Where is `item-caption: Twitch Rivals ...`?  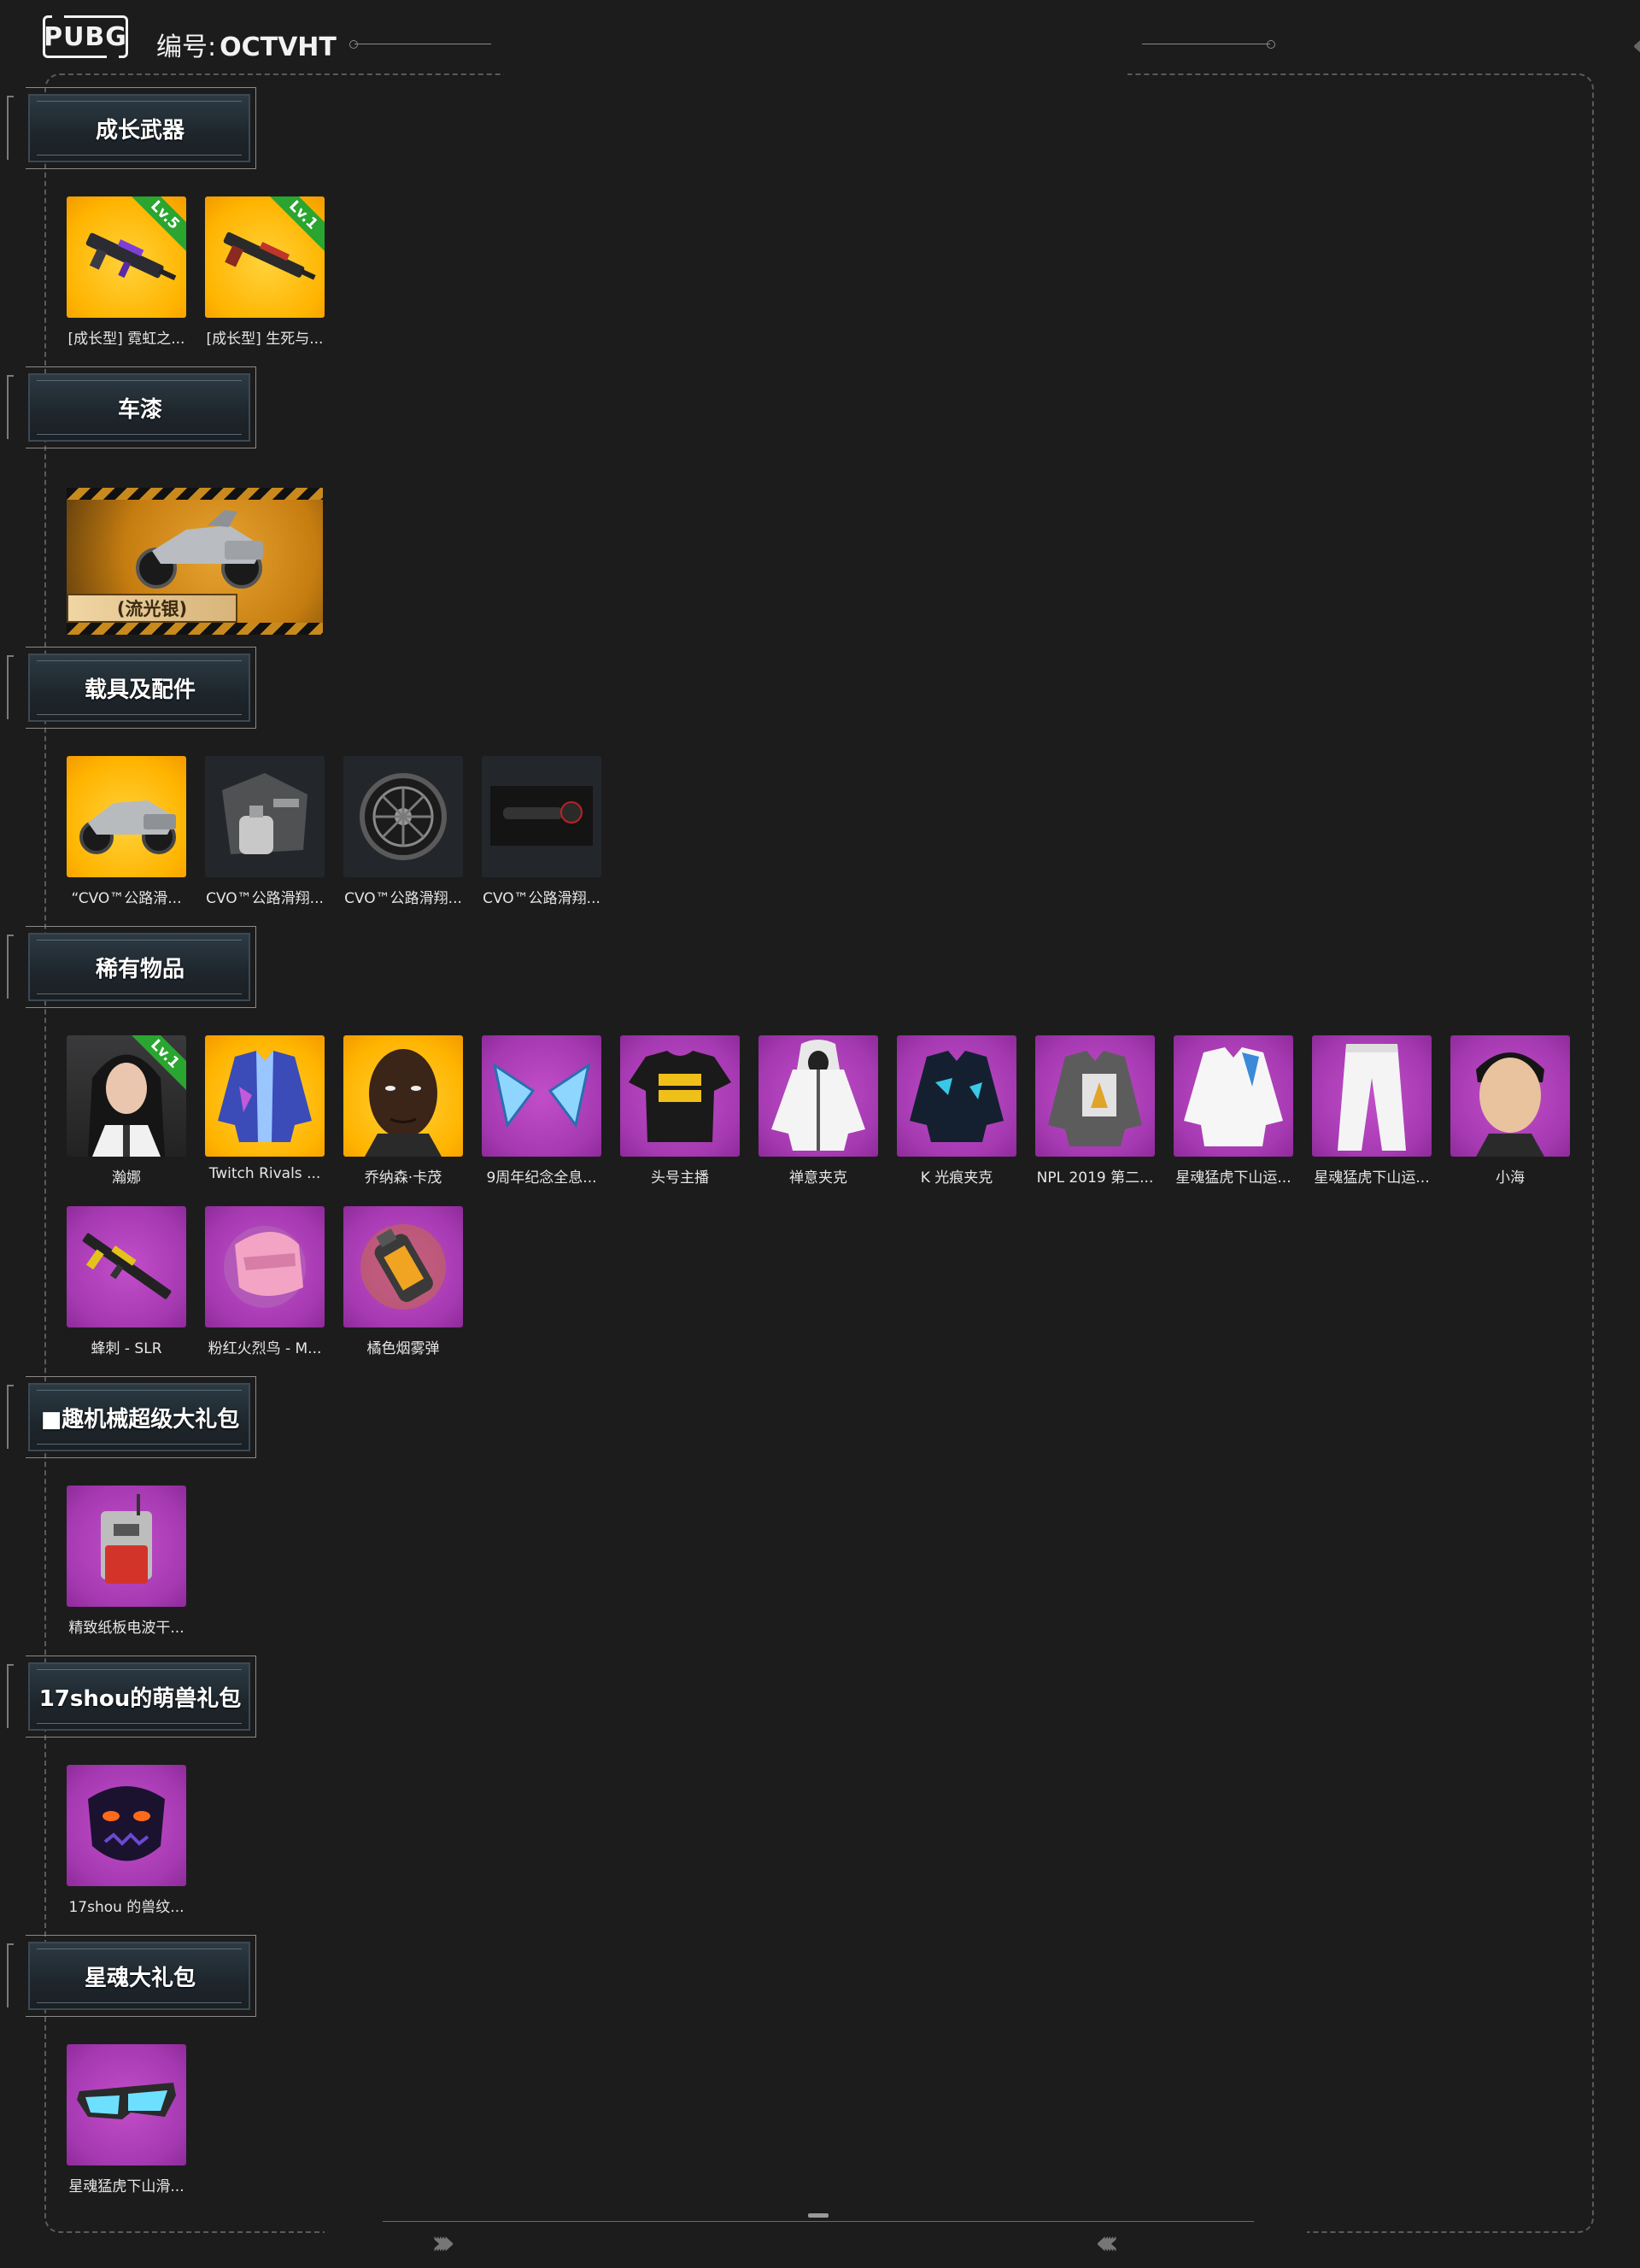
item-caption: Twitch Rivals ... is located at coordinates (264, 1173).